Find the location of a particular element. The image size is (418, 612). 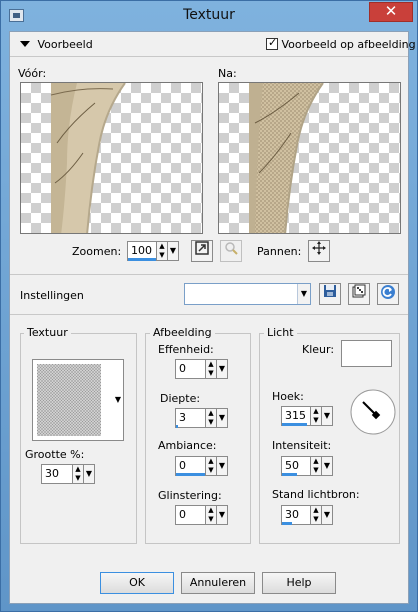

angle-value: 315 is located at coordinates (296, 416).